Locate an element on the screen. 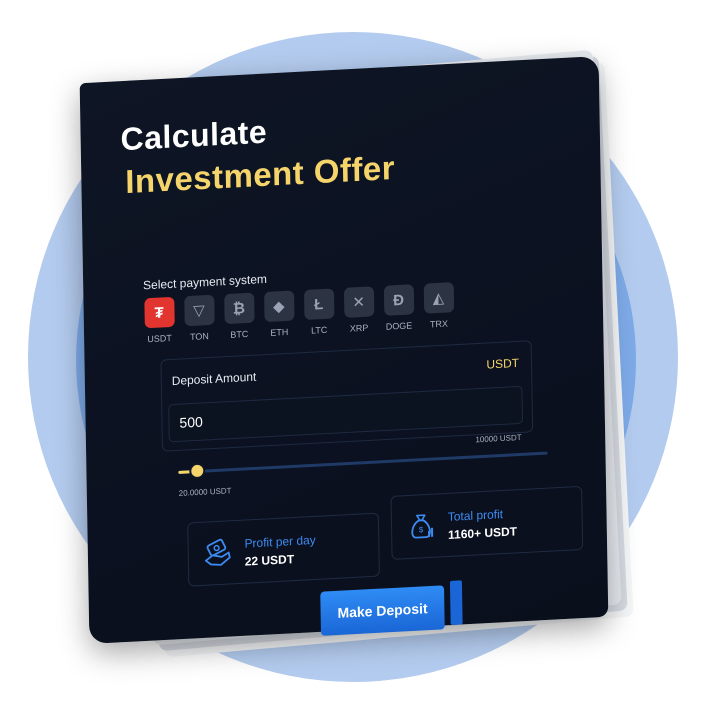 The width and height of the screenshot is (704, 704). coin-label: XRP is located at coordinates (359, 328).